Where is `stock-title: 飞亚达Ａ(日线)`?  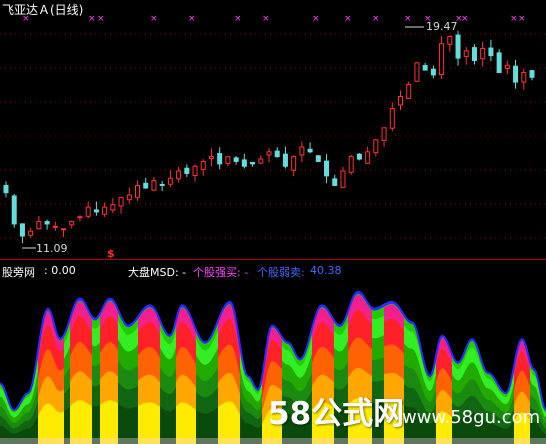
stock-title: 飞亚达Ａ(日线) is located at coordinates (43, 10).